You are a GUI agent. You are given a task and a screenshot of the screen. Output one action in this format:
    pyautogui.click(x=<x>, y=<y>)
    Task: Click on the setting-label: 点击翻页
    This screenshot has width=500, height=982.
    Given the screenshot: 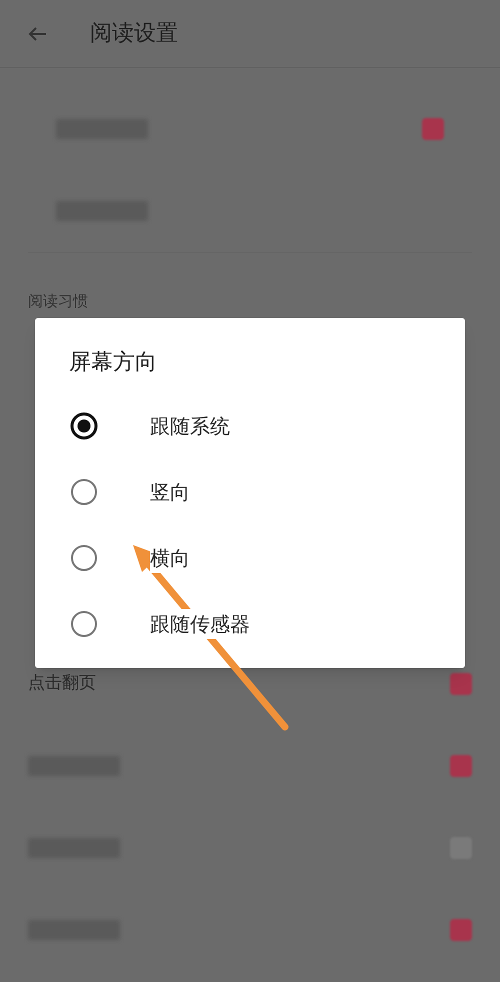 What is the action you would take?
    pyautogui.click(x=62, y=684)
    